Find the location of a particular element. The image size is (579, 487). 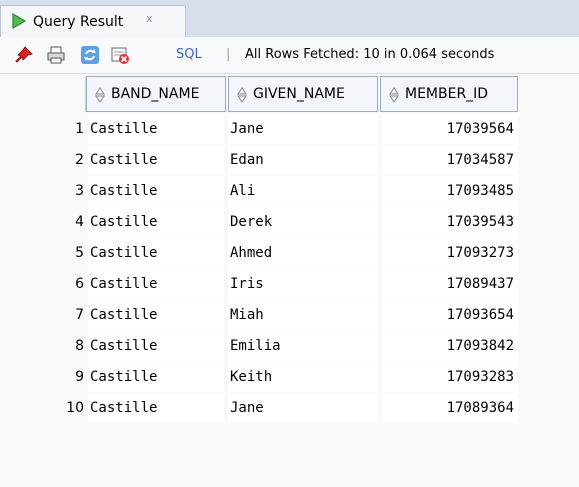

given-name-cell: Emilia is located at coordinates (303, 346).